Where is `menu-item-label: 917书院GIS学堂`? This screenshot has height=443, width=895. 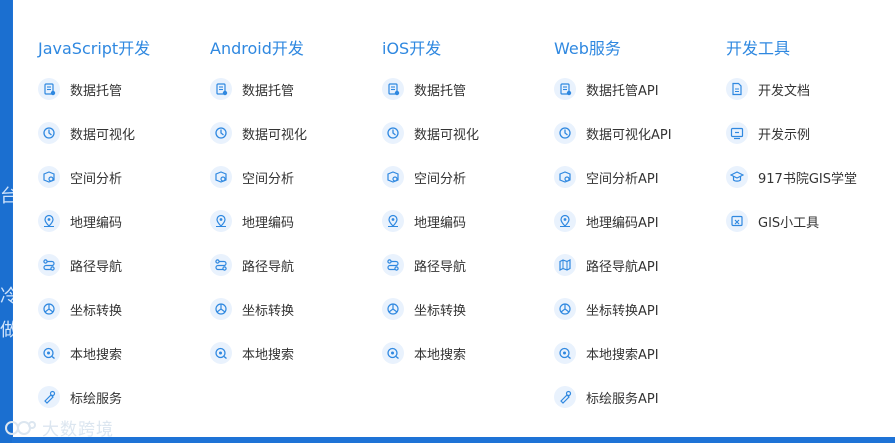 menu-item-label: 917书院GIS学堂 is located at coordinates (807, 179).